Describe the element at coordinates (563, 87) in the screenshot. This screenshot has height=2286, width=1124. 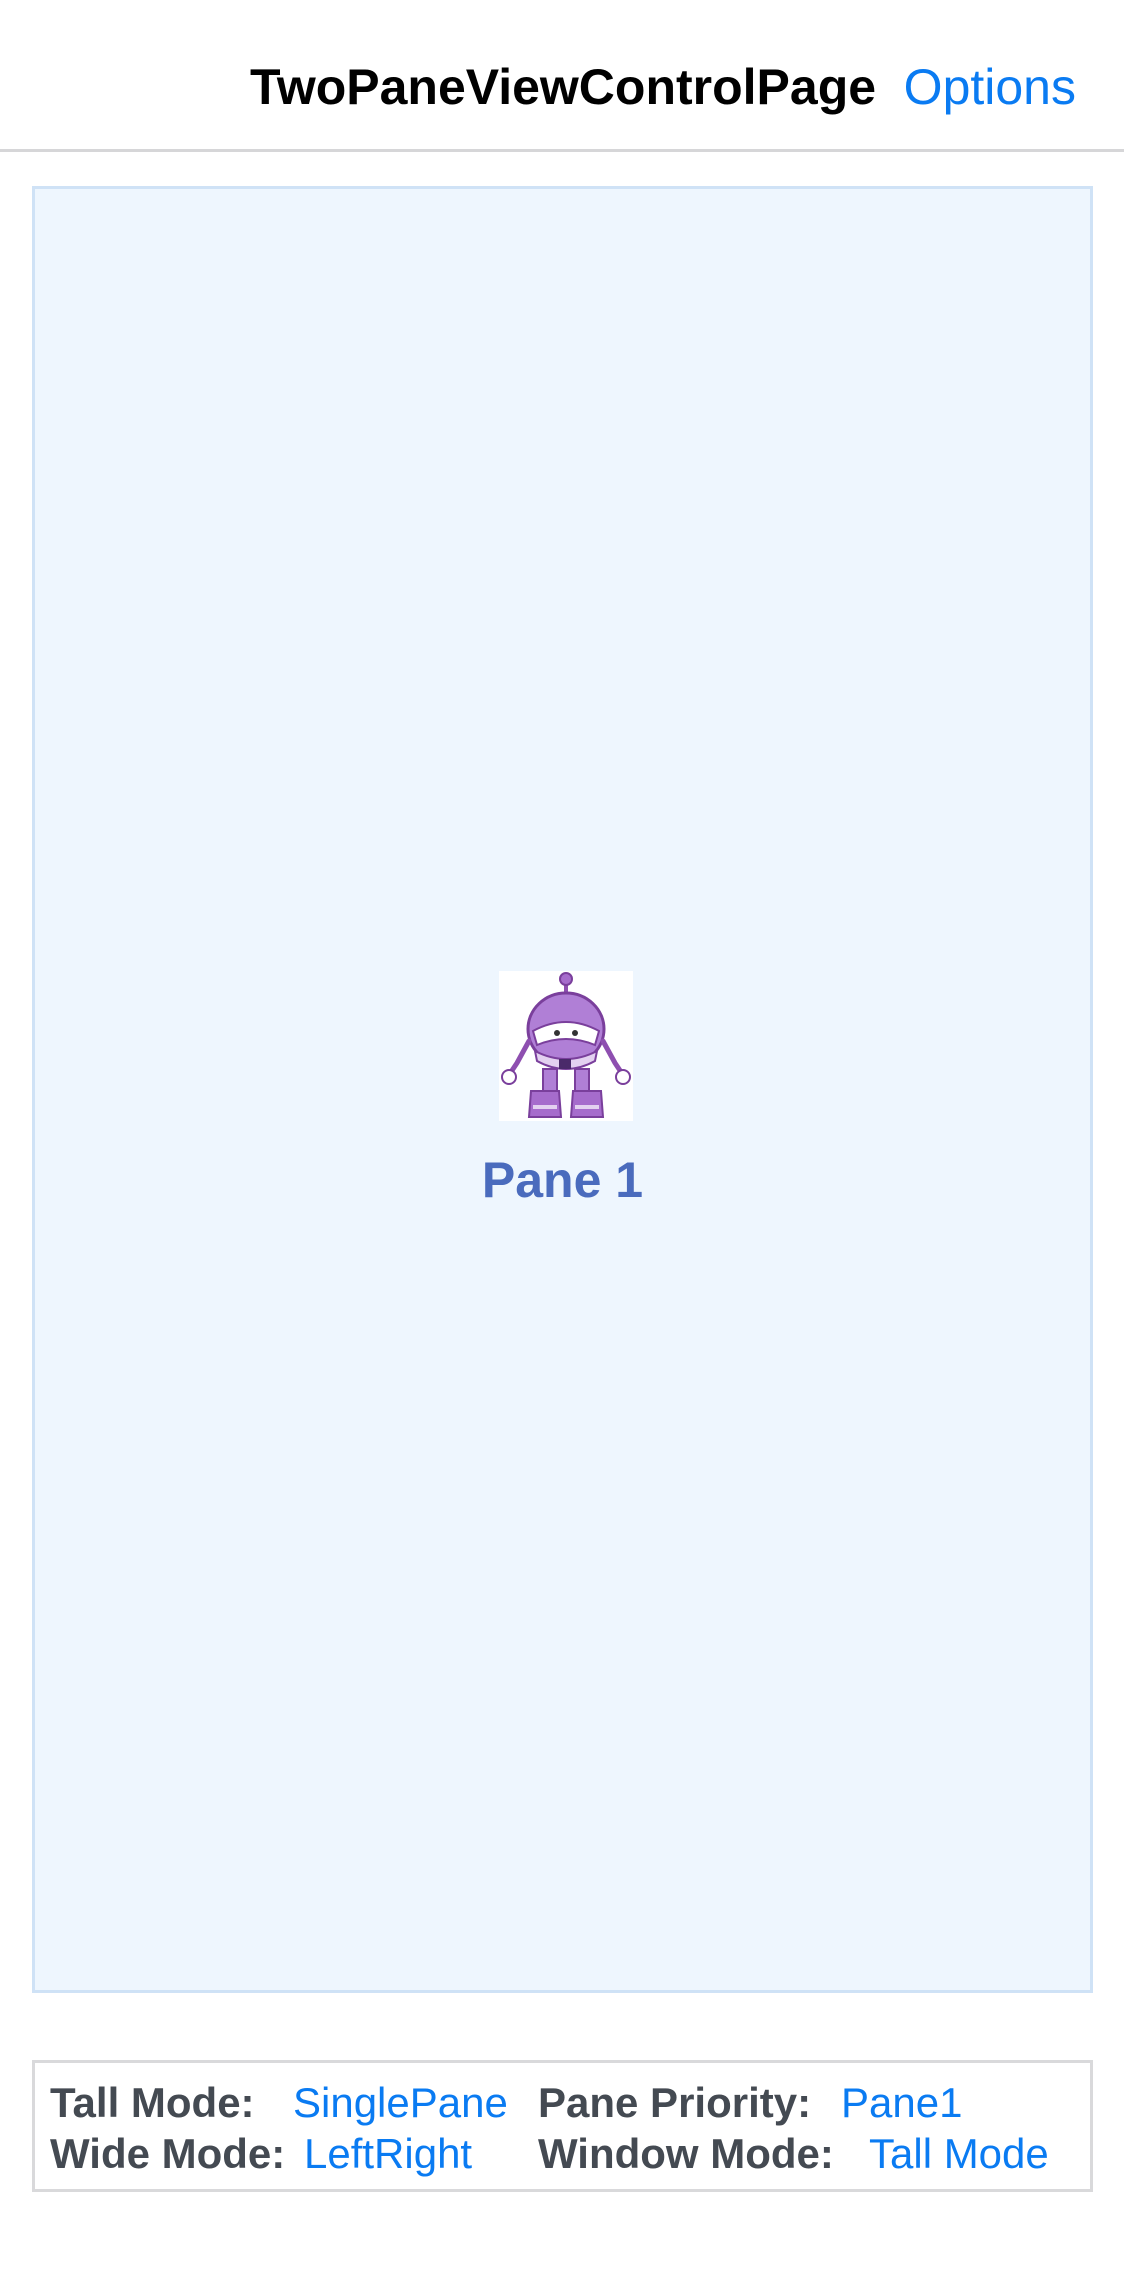
I see `page-title: TwoPaneViewControlPage` at that location.